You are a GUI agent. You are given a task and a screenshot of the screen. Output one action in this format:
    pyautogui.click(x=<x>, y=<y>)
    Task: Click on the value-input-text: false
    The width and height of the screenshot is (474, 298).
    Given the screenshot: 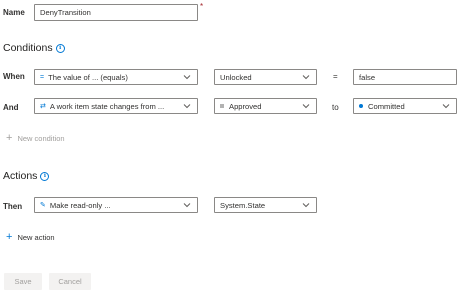 What is the action you would take?
    pyautogui.click(x=367, y=77)
    